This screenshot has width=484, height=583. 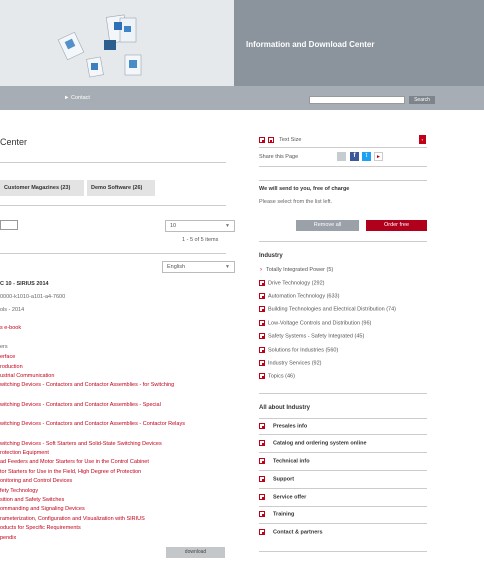 What do you see at coordinates (284, 514) in the screenshot?
I see `about-item-label: Training` at bounding box center [284, 514].